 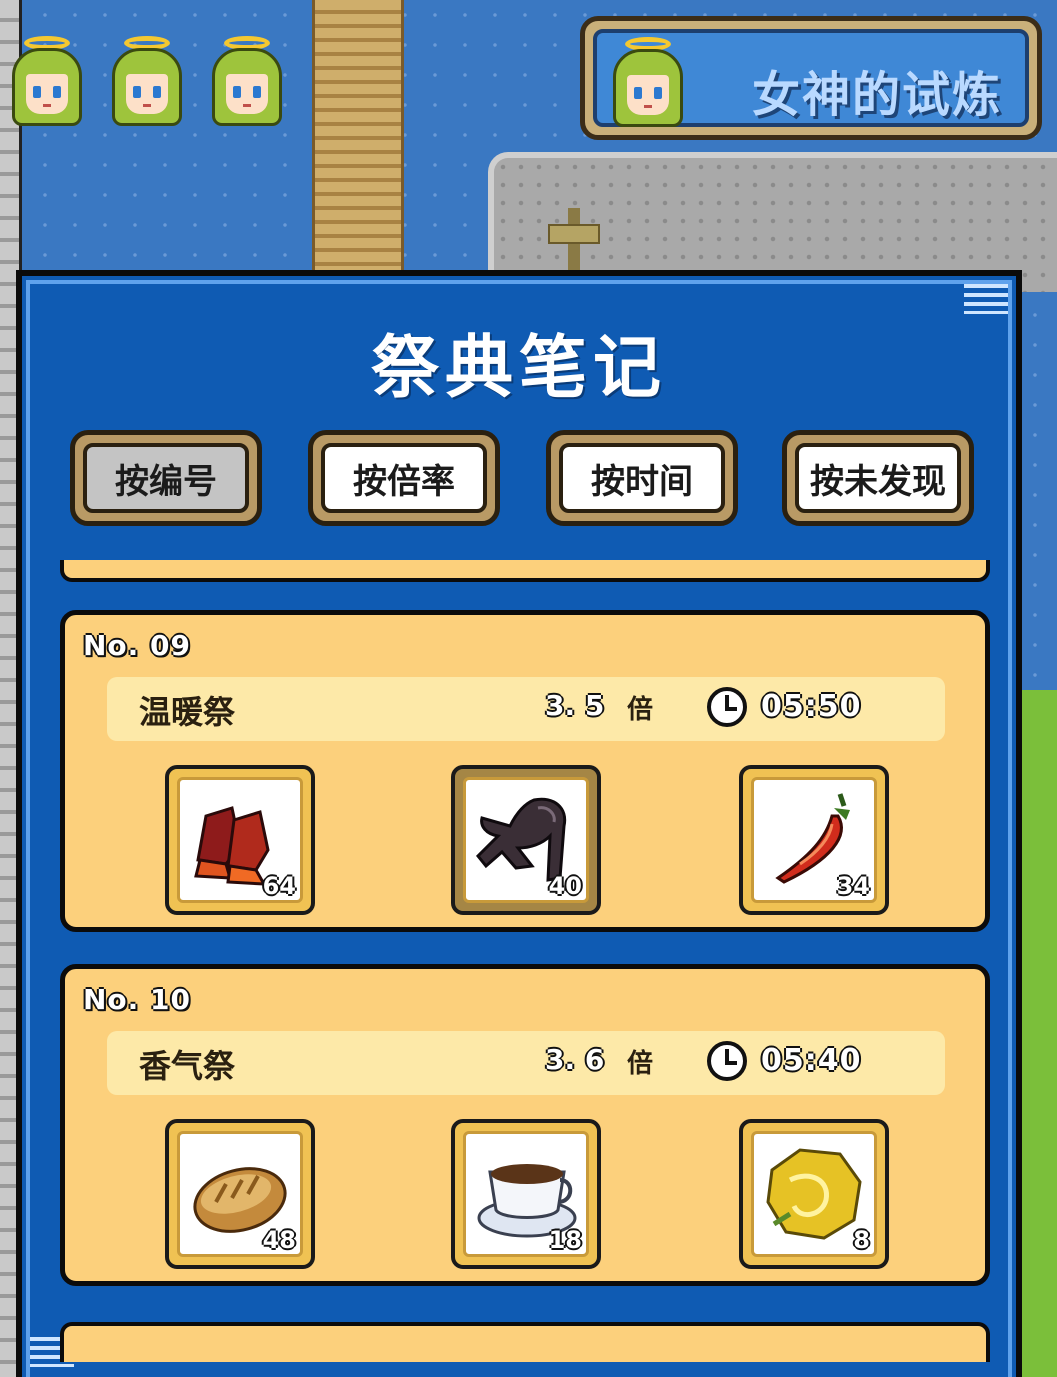 What do you see at coordinates (861, 1240) in the screenshot?
I see `item-count: 8` at bounding box center [861, 1240].